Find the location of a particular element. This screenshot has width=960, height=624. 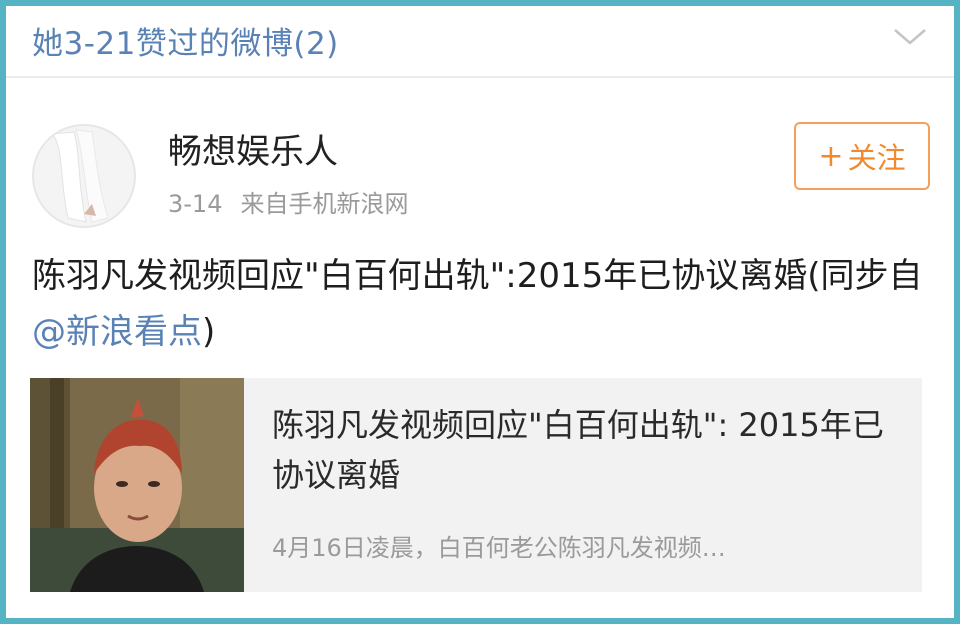

card-thumbnail-image is located at coordinates (137, 485).